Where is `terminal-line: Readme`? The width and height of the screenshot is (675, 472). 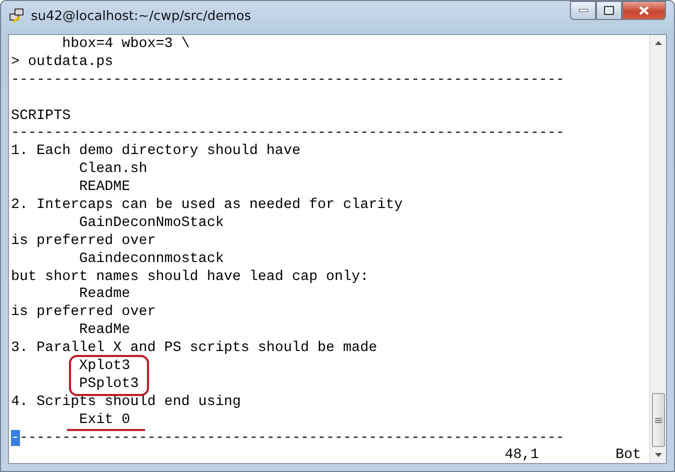
terminal-line: Readme is located at coordinates (104, 294).